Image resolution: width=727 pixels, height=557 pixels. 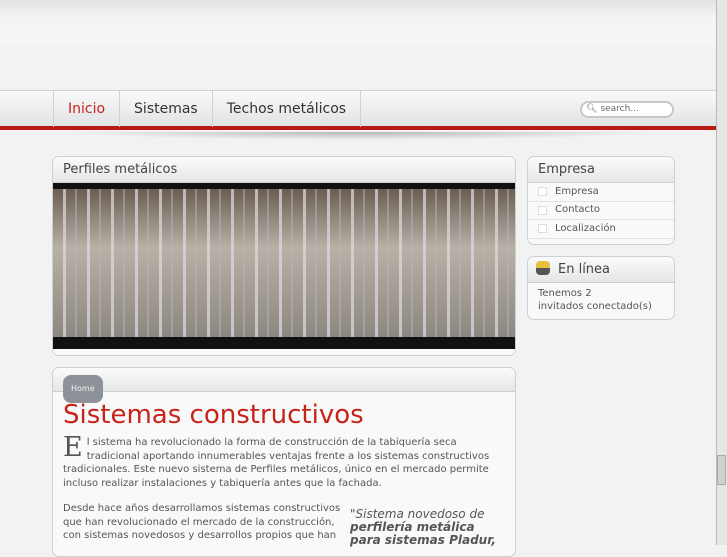 What do you see at coordinates (86, 109) in the screenshot?
I see `nav-item-inicio: Inicio` at bounding box center [86, 109].